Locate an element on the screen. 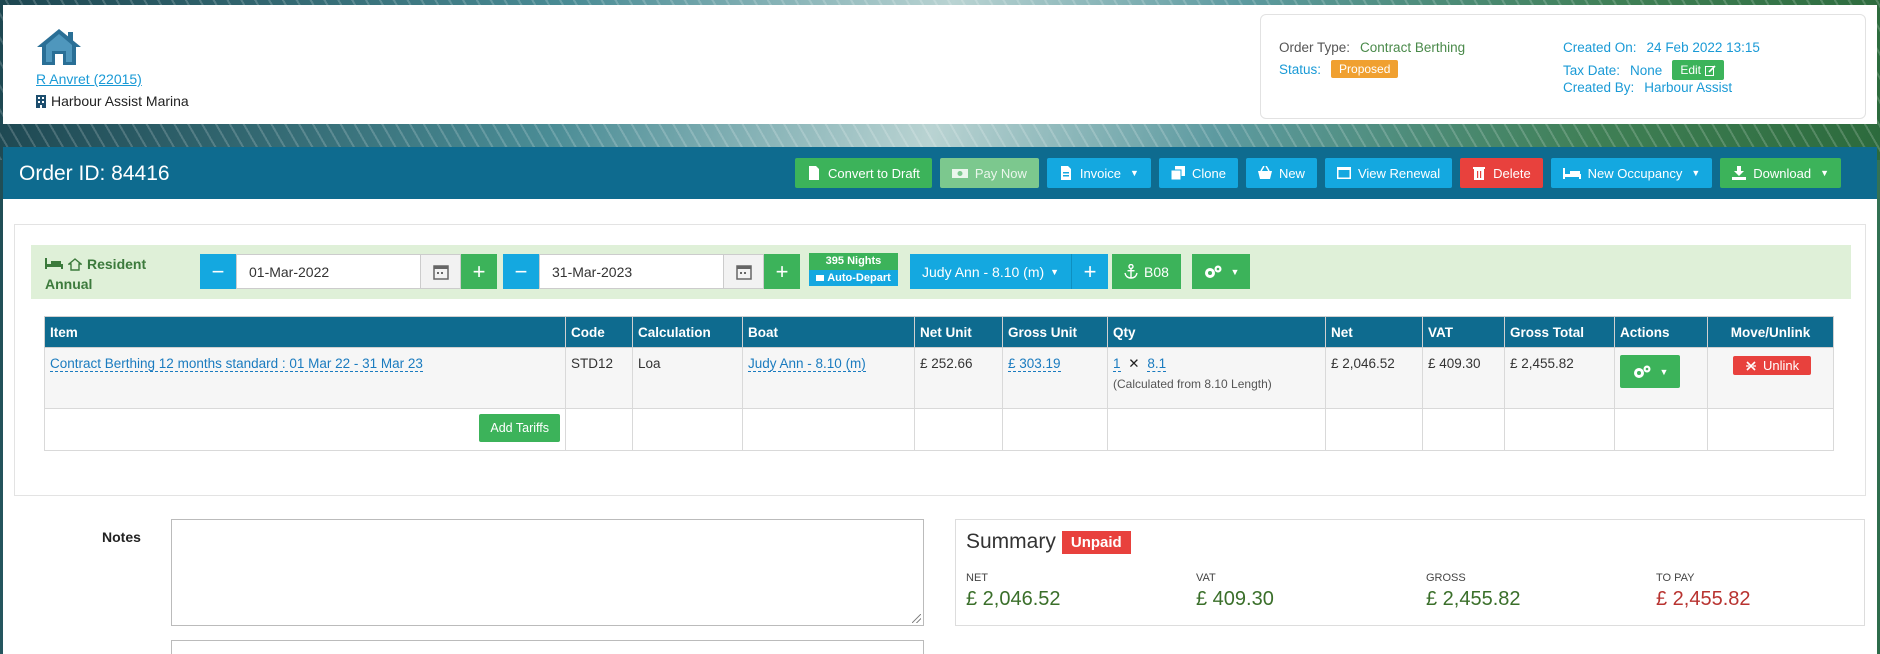  download-label: Download is located at coordinates (1782, 173).